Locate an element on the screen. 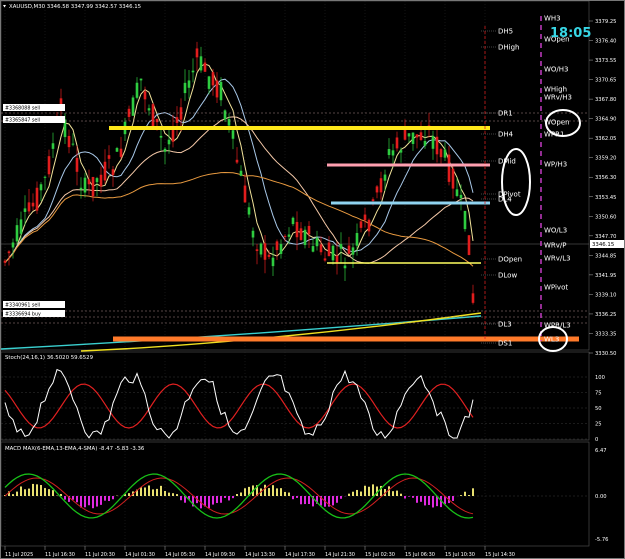 Image resolution: width=625 pixels, height=559 pixels. price-axis-label: 3336.25 is located at coordinates (605, 315).